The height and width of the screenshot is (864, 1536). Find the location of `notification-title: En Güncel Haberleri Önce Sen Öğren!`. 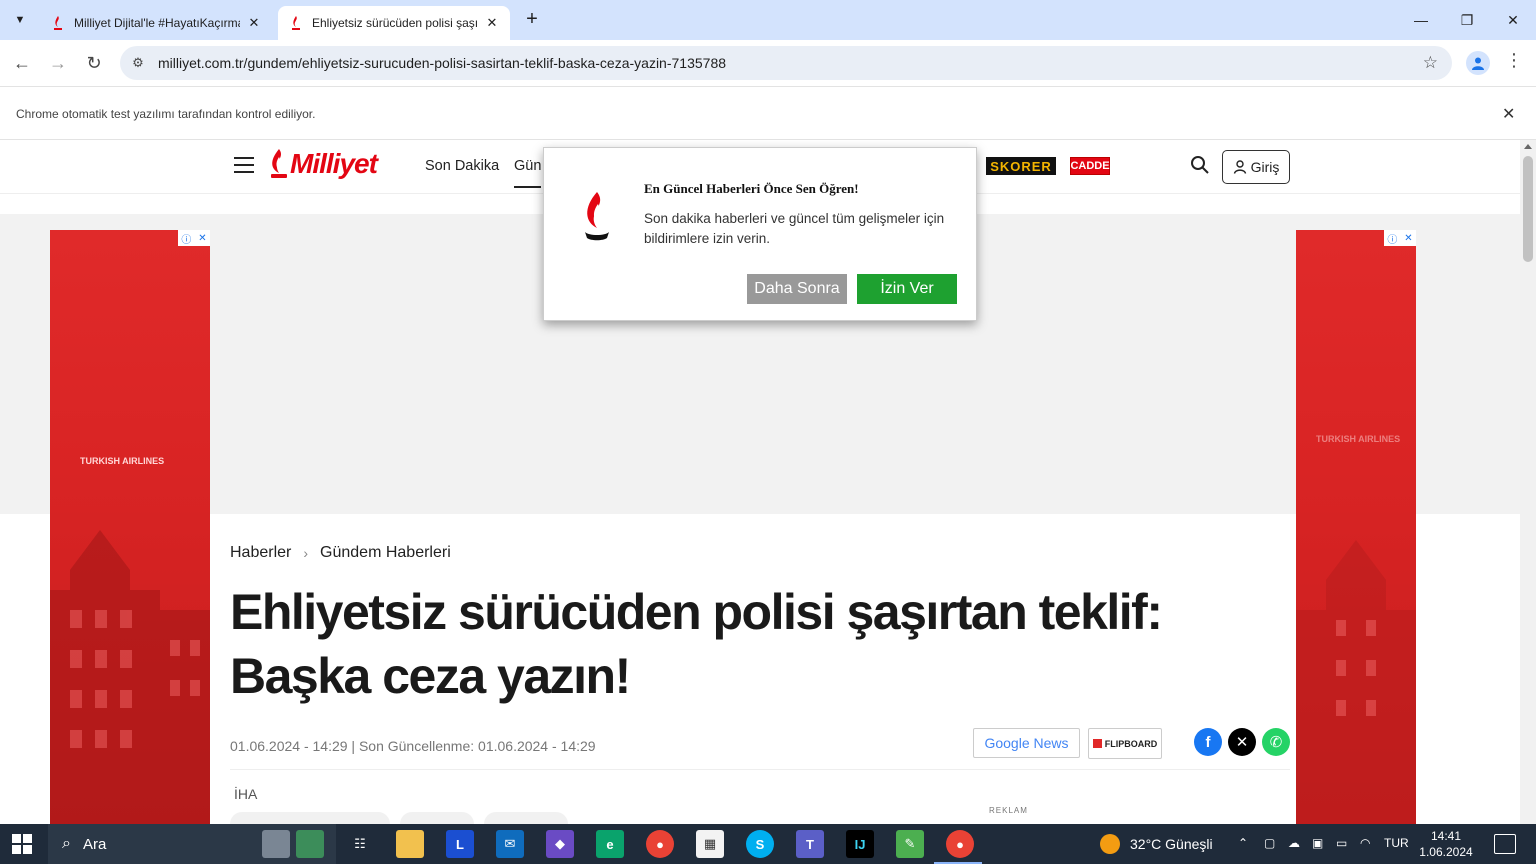

notification-title: En Güncel Haberleri Önce Sen Öğren! is located at coordinates (751, 188).